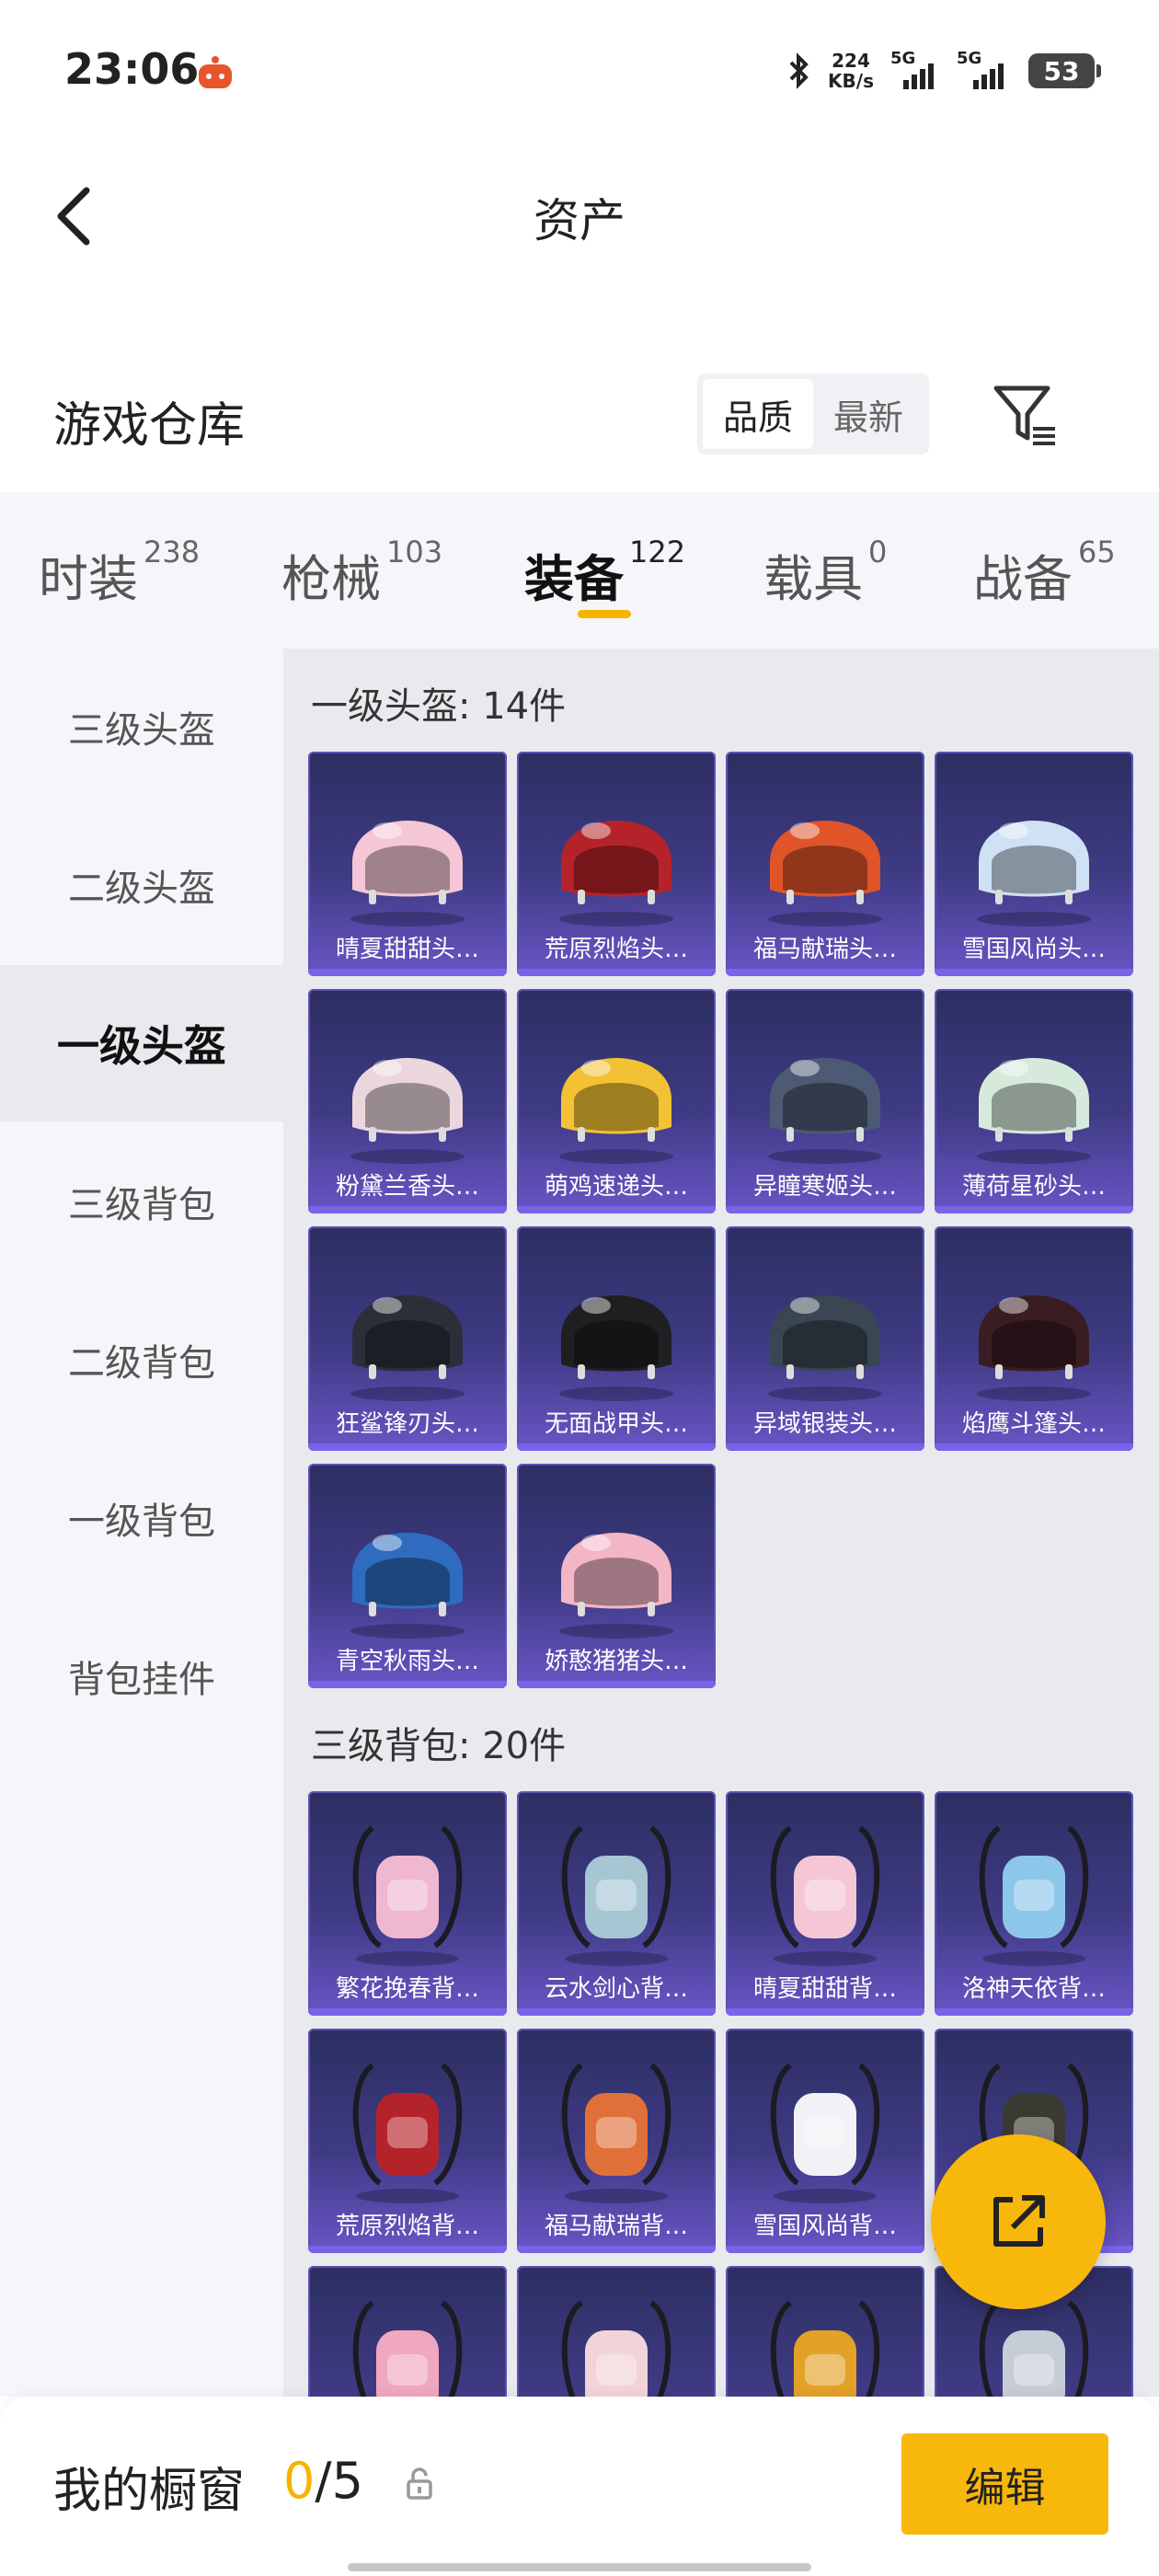 Image resolution: width=1159 pixels, height=2576 pixels. Describe the element at coordinates (439, 706) in the screenshot. I see `section-title-helmet-lv1: 一级头盔: 14件` at that location.